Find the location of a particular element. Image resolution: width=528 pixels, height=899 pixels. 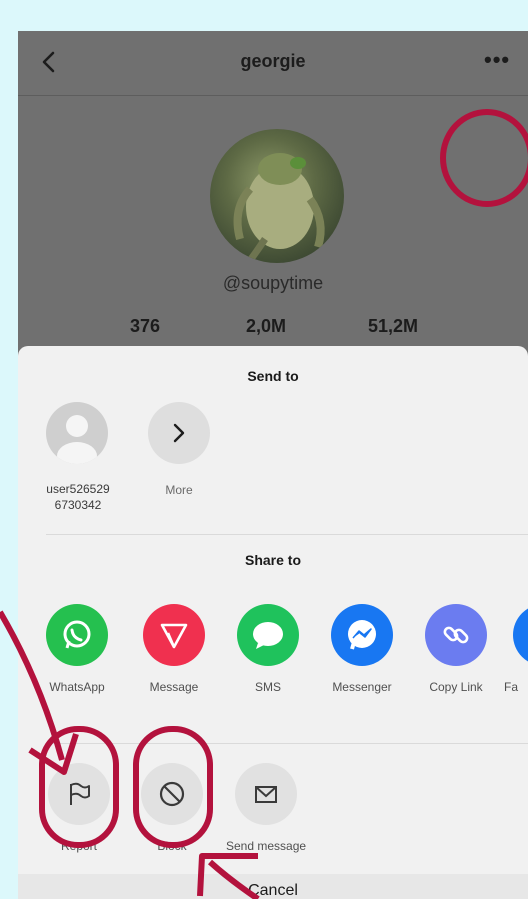

frog-picture is located at coordinates (279, 208).